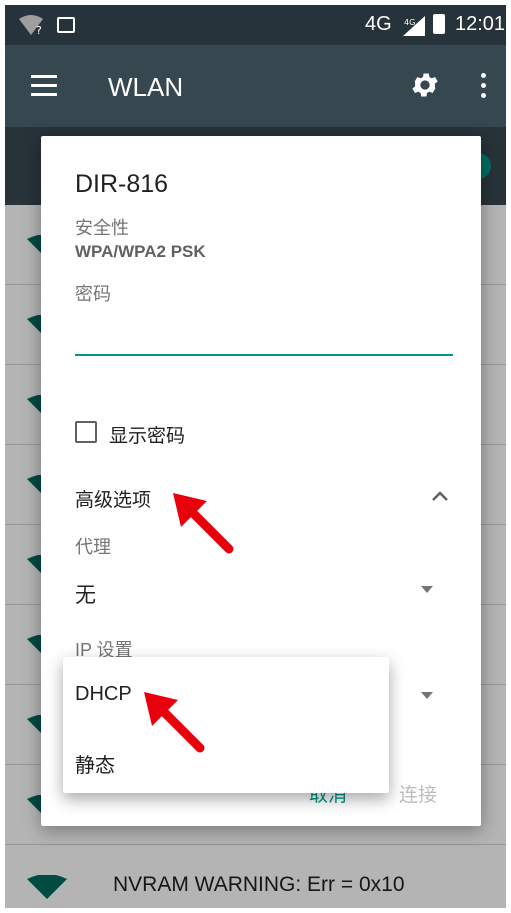 Image resolution: width=511 pixels, height=913 pixels. Describe the element at coordinates (264, 335) in the screenshot. I see `password-field` at that location.